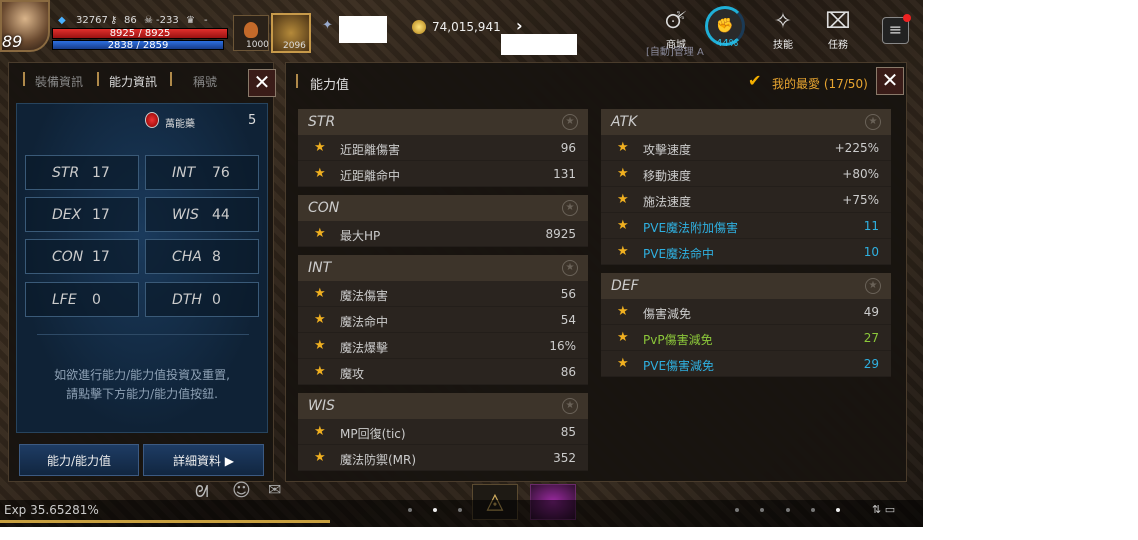 This screenshot has width=1138, height=540. Describe the element at coordinates (443, 122) in the screenshot. I see `group-header: STR ★` at that location.